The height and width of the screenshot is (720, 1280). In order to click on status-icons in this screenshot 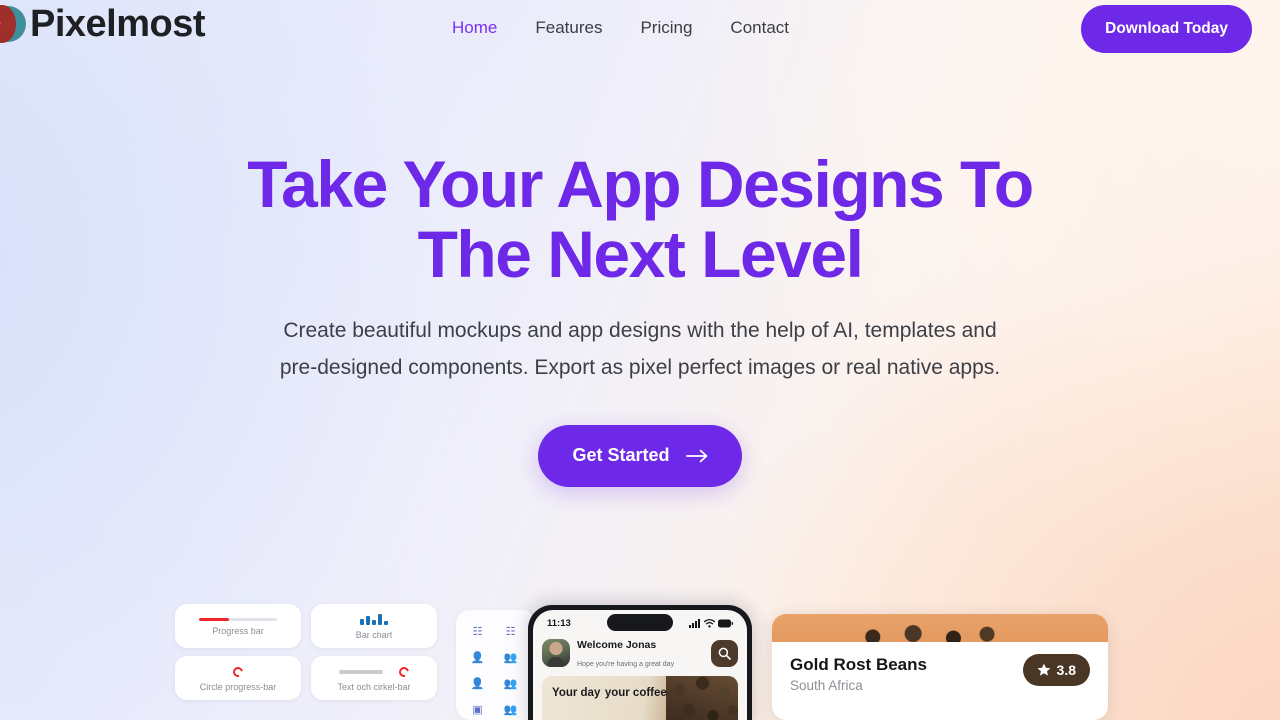, I will do `click(711, 623)`.